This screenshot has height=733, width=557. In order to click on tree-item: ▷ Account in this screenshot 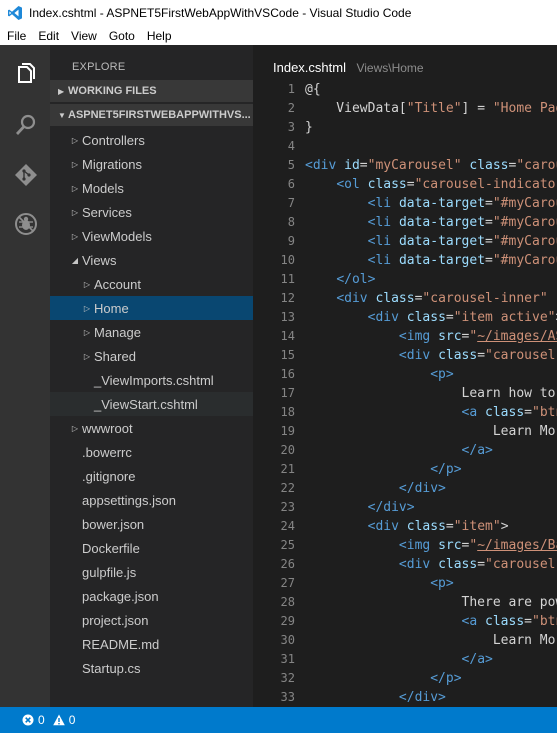, I will do `click(151, 284)`.